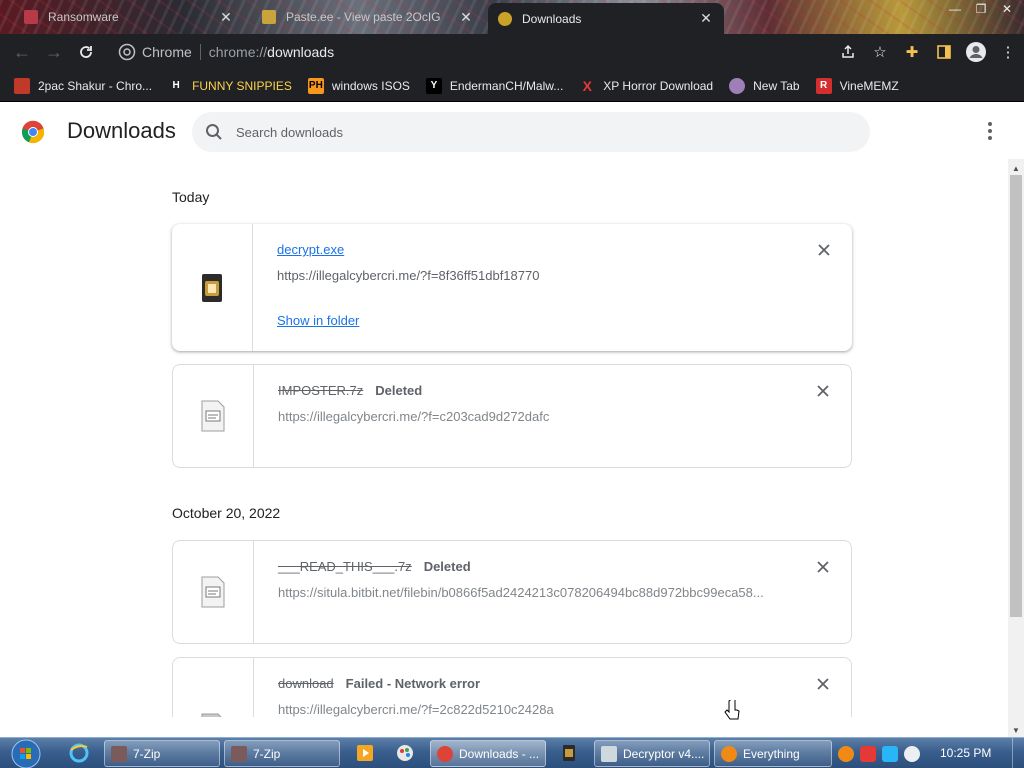 This screenshot has width=1024, height=768. Describe the element at coordinates (606, 18) in the screenshot. I see `tab-downloads: Downloads ✕` at that location.